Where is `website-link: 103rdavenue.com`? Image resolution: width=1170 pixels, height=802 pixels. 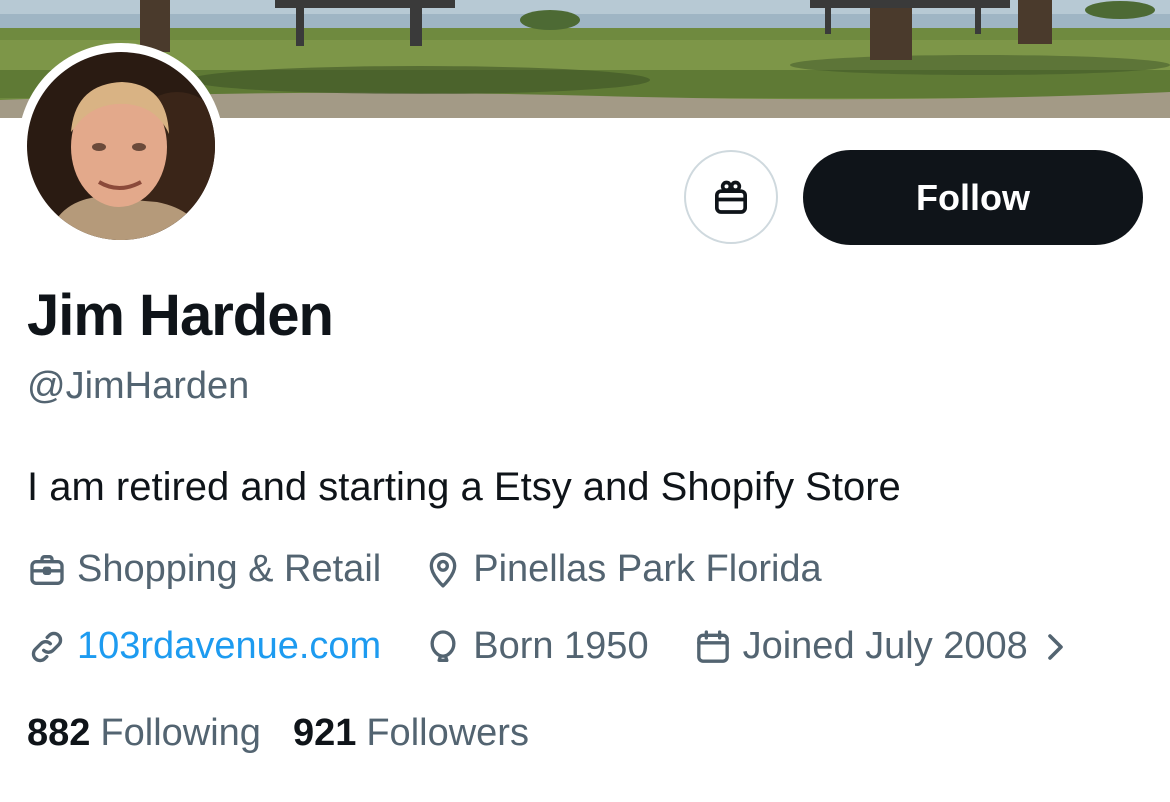
website-link: 103rdavenue.com is located at coordinates (229, 646).